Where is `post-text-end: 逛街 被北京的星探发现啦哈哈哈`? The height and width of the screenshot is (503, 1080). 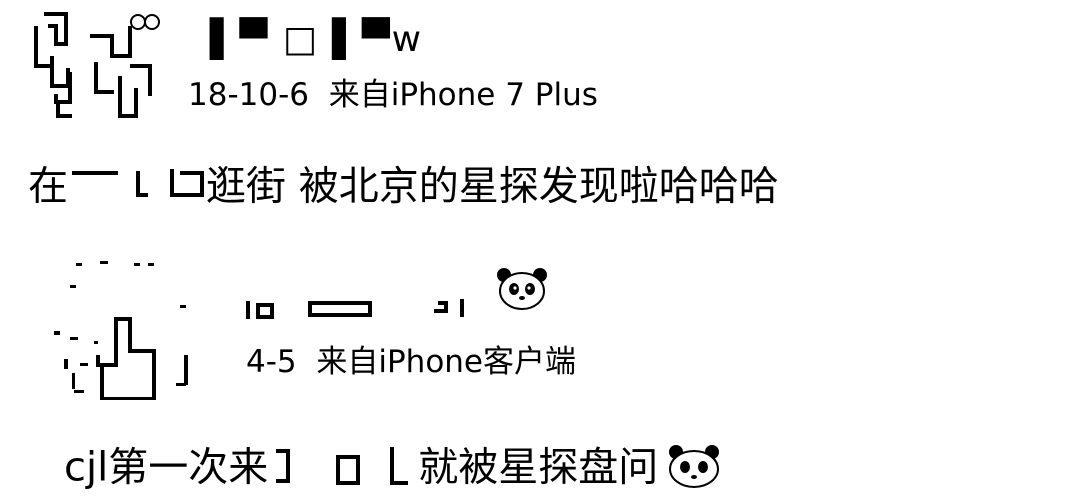
post-text-end: 逛街 被北京的星探发现啦哈哈哈 is located at coordinates (492, 186).